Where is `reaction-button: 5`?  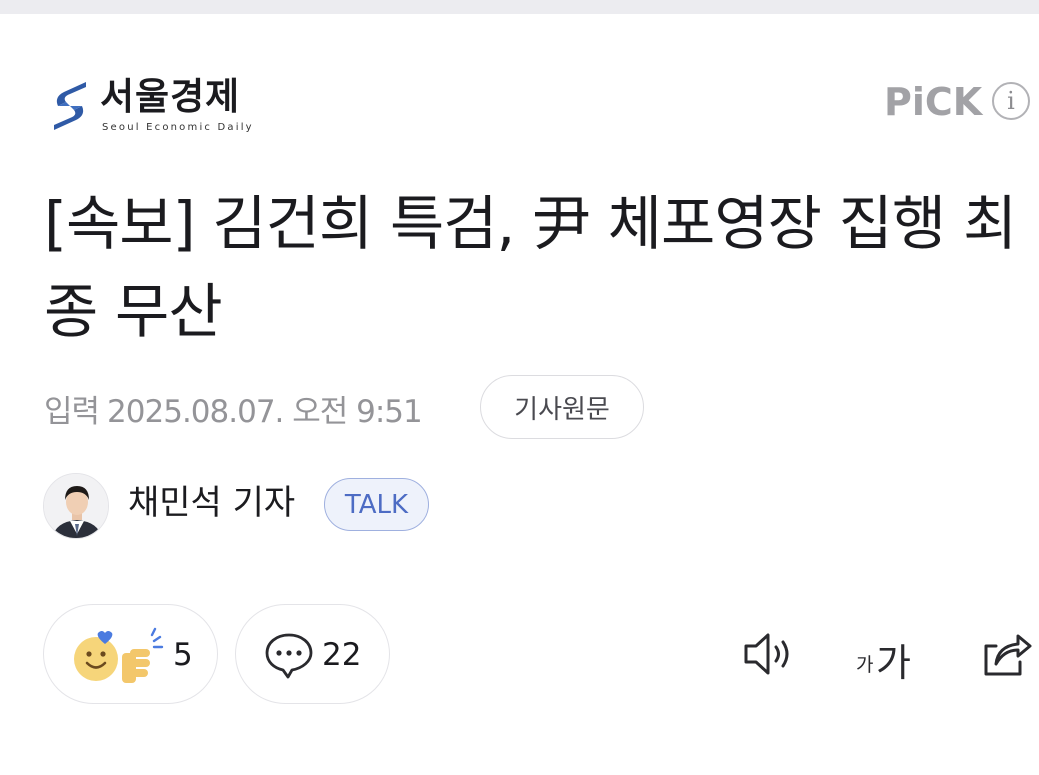 reaction-button: 5 is located at coordinates (130, 654).